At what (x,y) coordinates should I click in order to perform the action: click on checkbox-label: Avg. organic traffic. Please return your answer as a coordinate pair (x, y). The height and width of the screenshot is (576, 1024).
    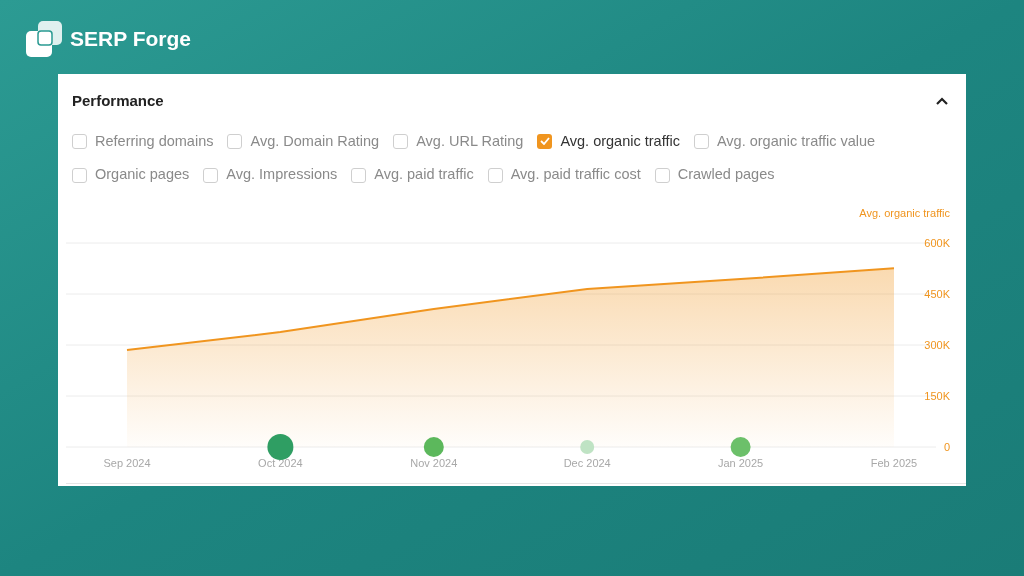
    Looking at the image, I should click on (620, 141).